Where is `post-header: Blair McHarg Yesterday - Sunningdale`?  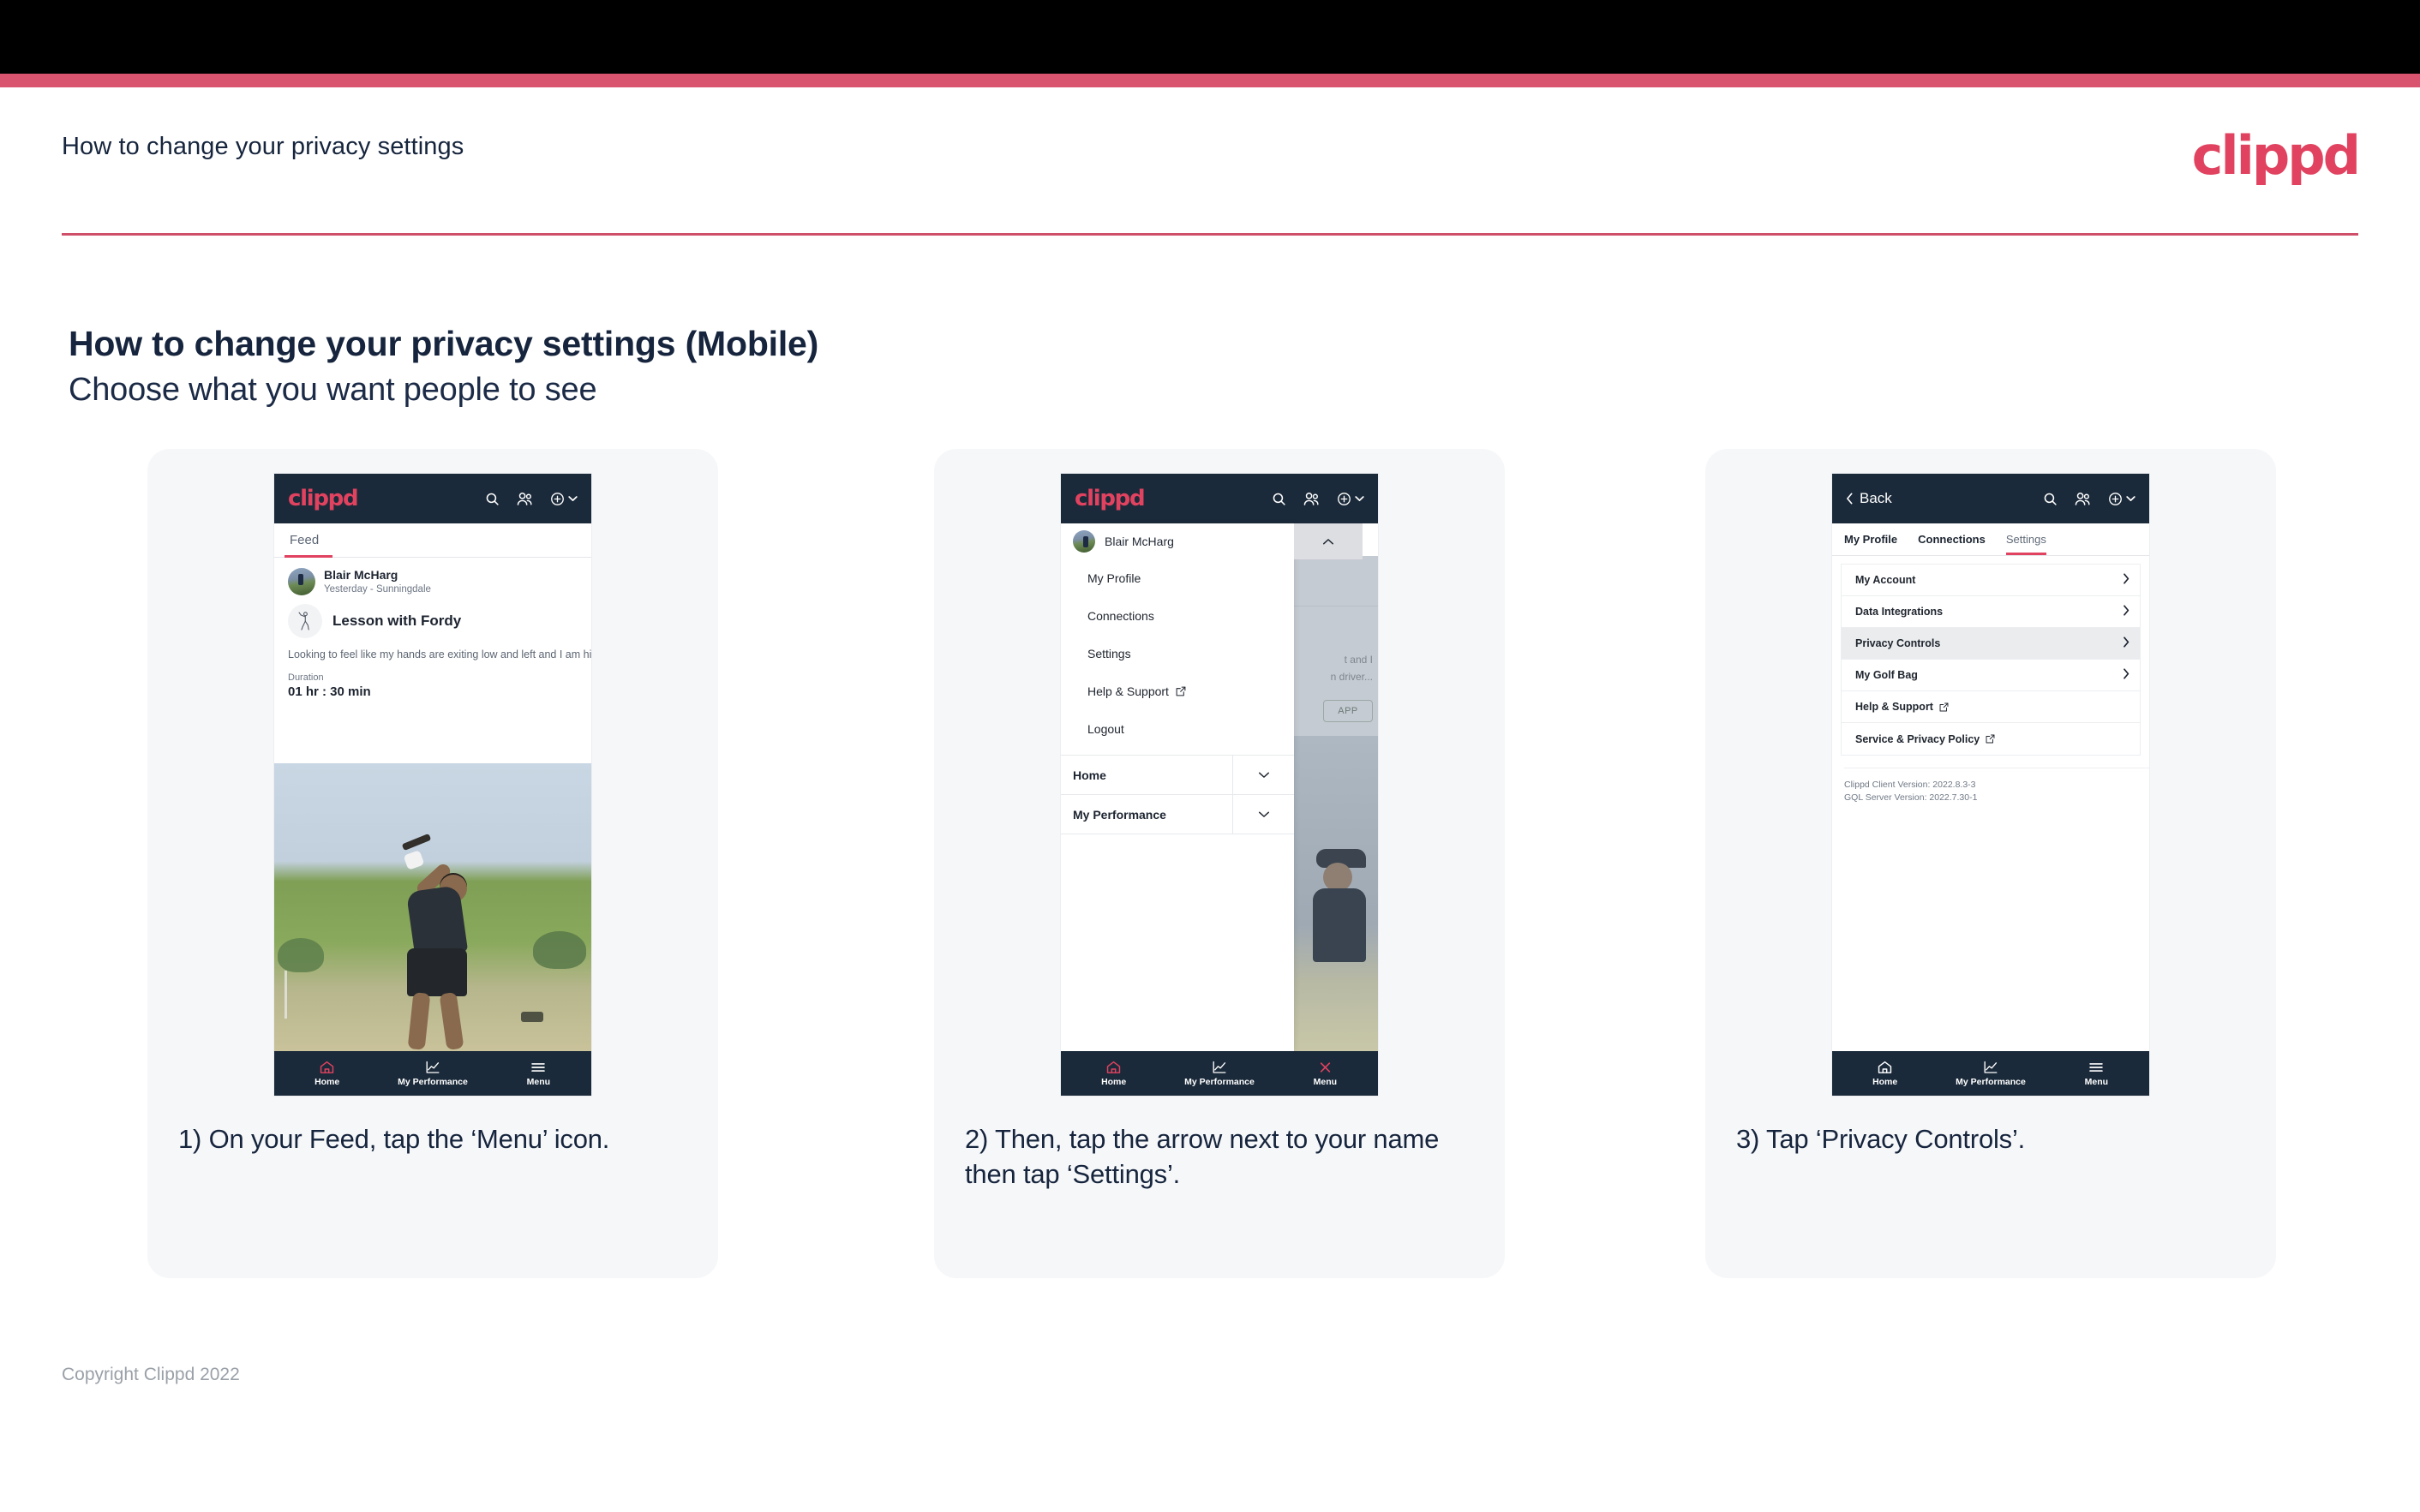 post-header: Blair McHarg Yesterday - Sunningdale is located at coordinates (433, 582).